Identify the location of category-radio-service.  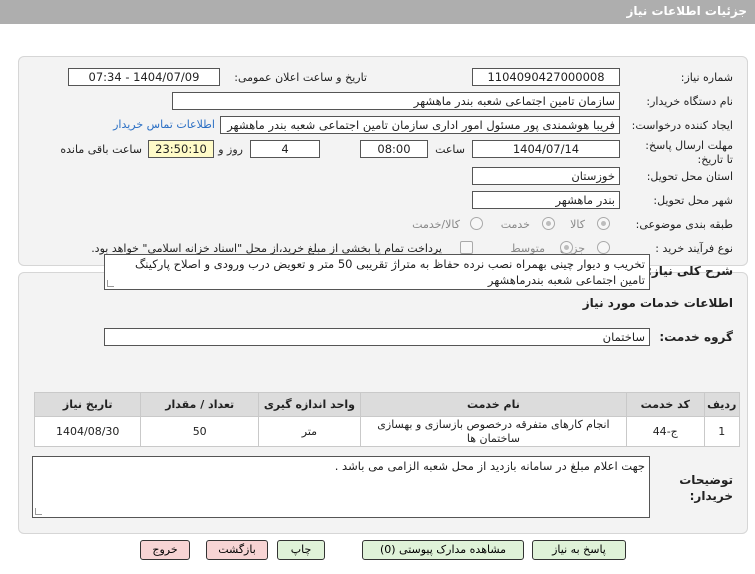
(548, 223).